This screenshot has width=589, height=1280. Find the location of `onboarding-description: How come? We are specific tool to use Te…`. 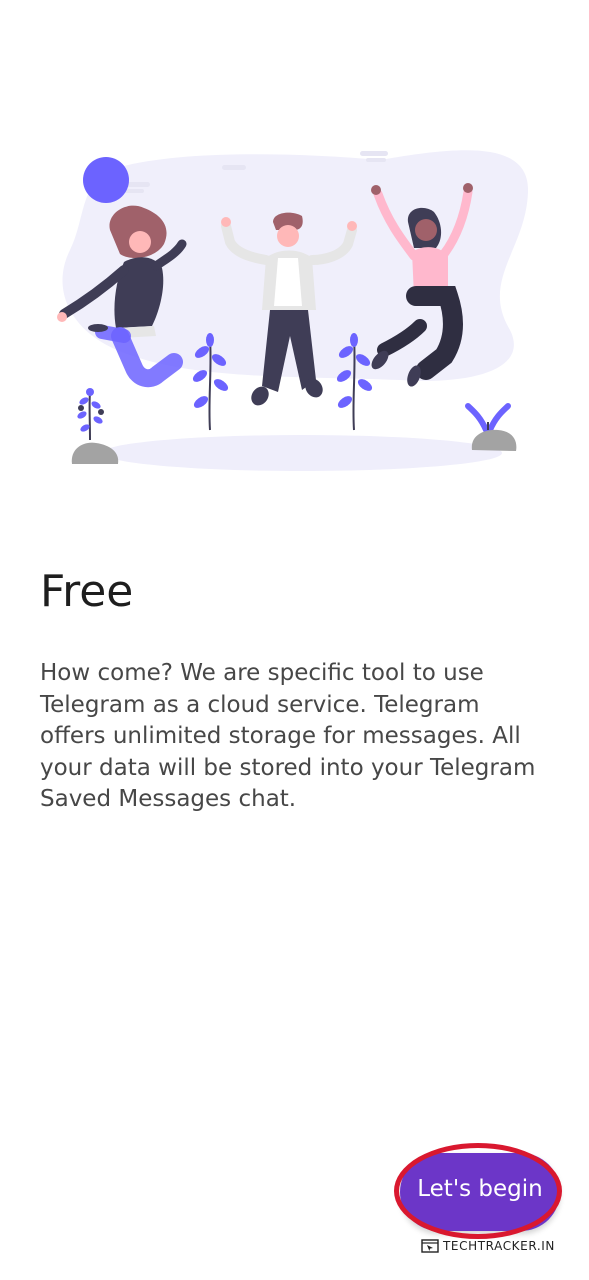

onboarding-description: How come? We are specific tool to use Te… is located at coordinates (288, 736).